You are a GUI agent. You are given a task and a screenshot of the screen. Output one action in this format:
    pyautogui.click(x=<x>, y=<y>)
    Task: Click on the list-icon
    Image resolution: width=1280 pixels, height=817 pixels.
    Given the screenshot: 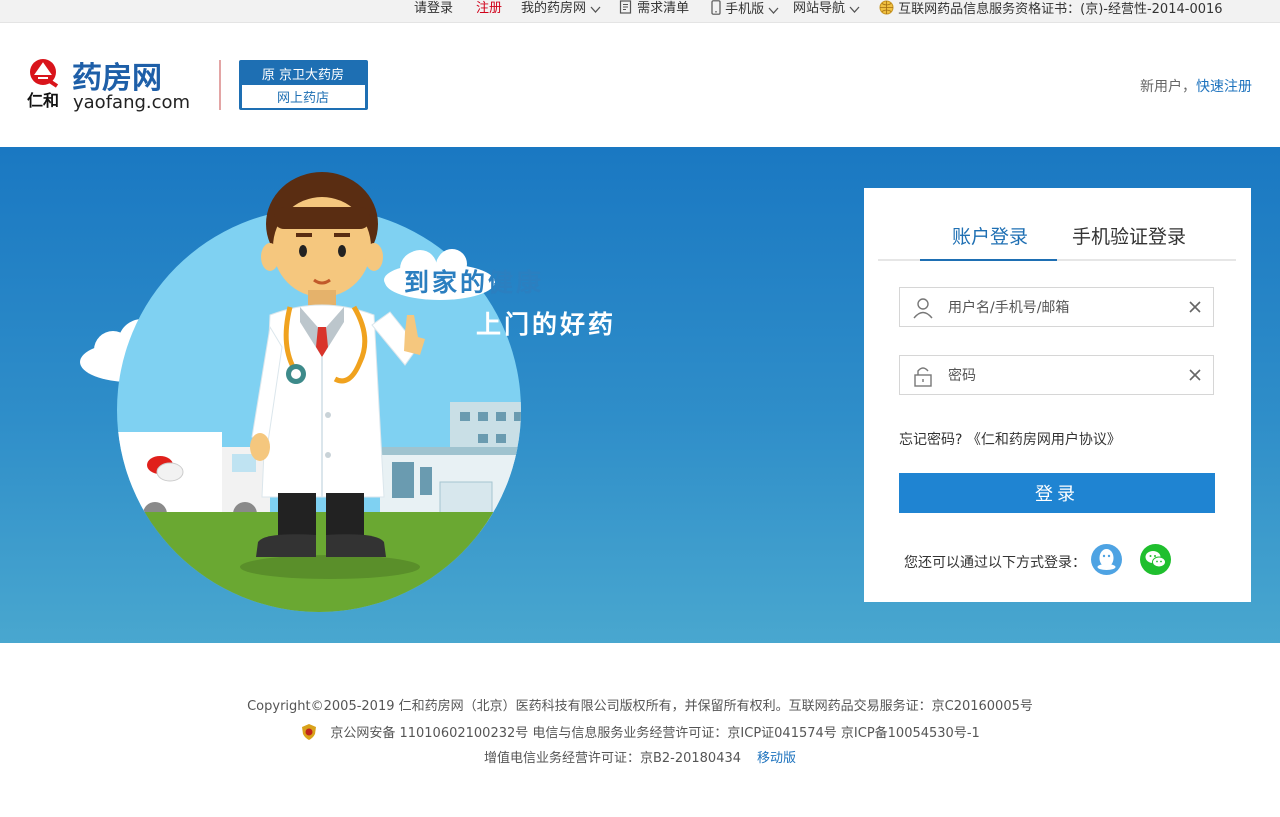 What is the action you would take?
    pyautogui.click(x=625, y=7)
    